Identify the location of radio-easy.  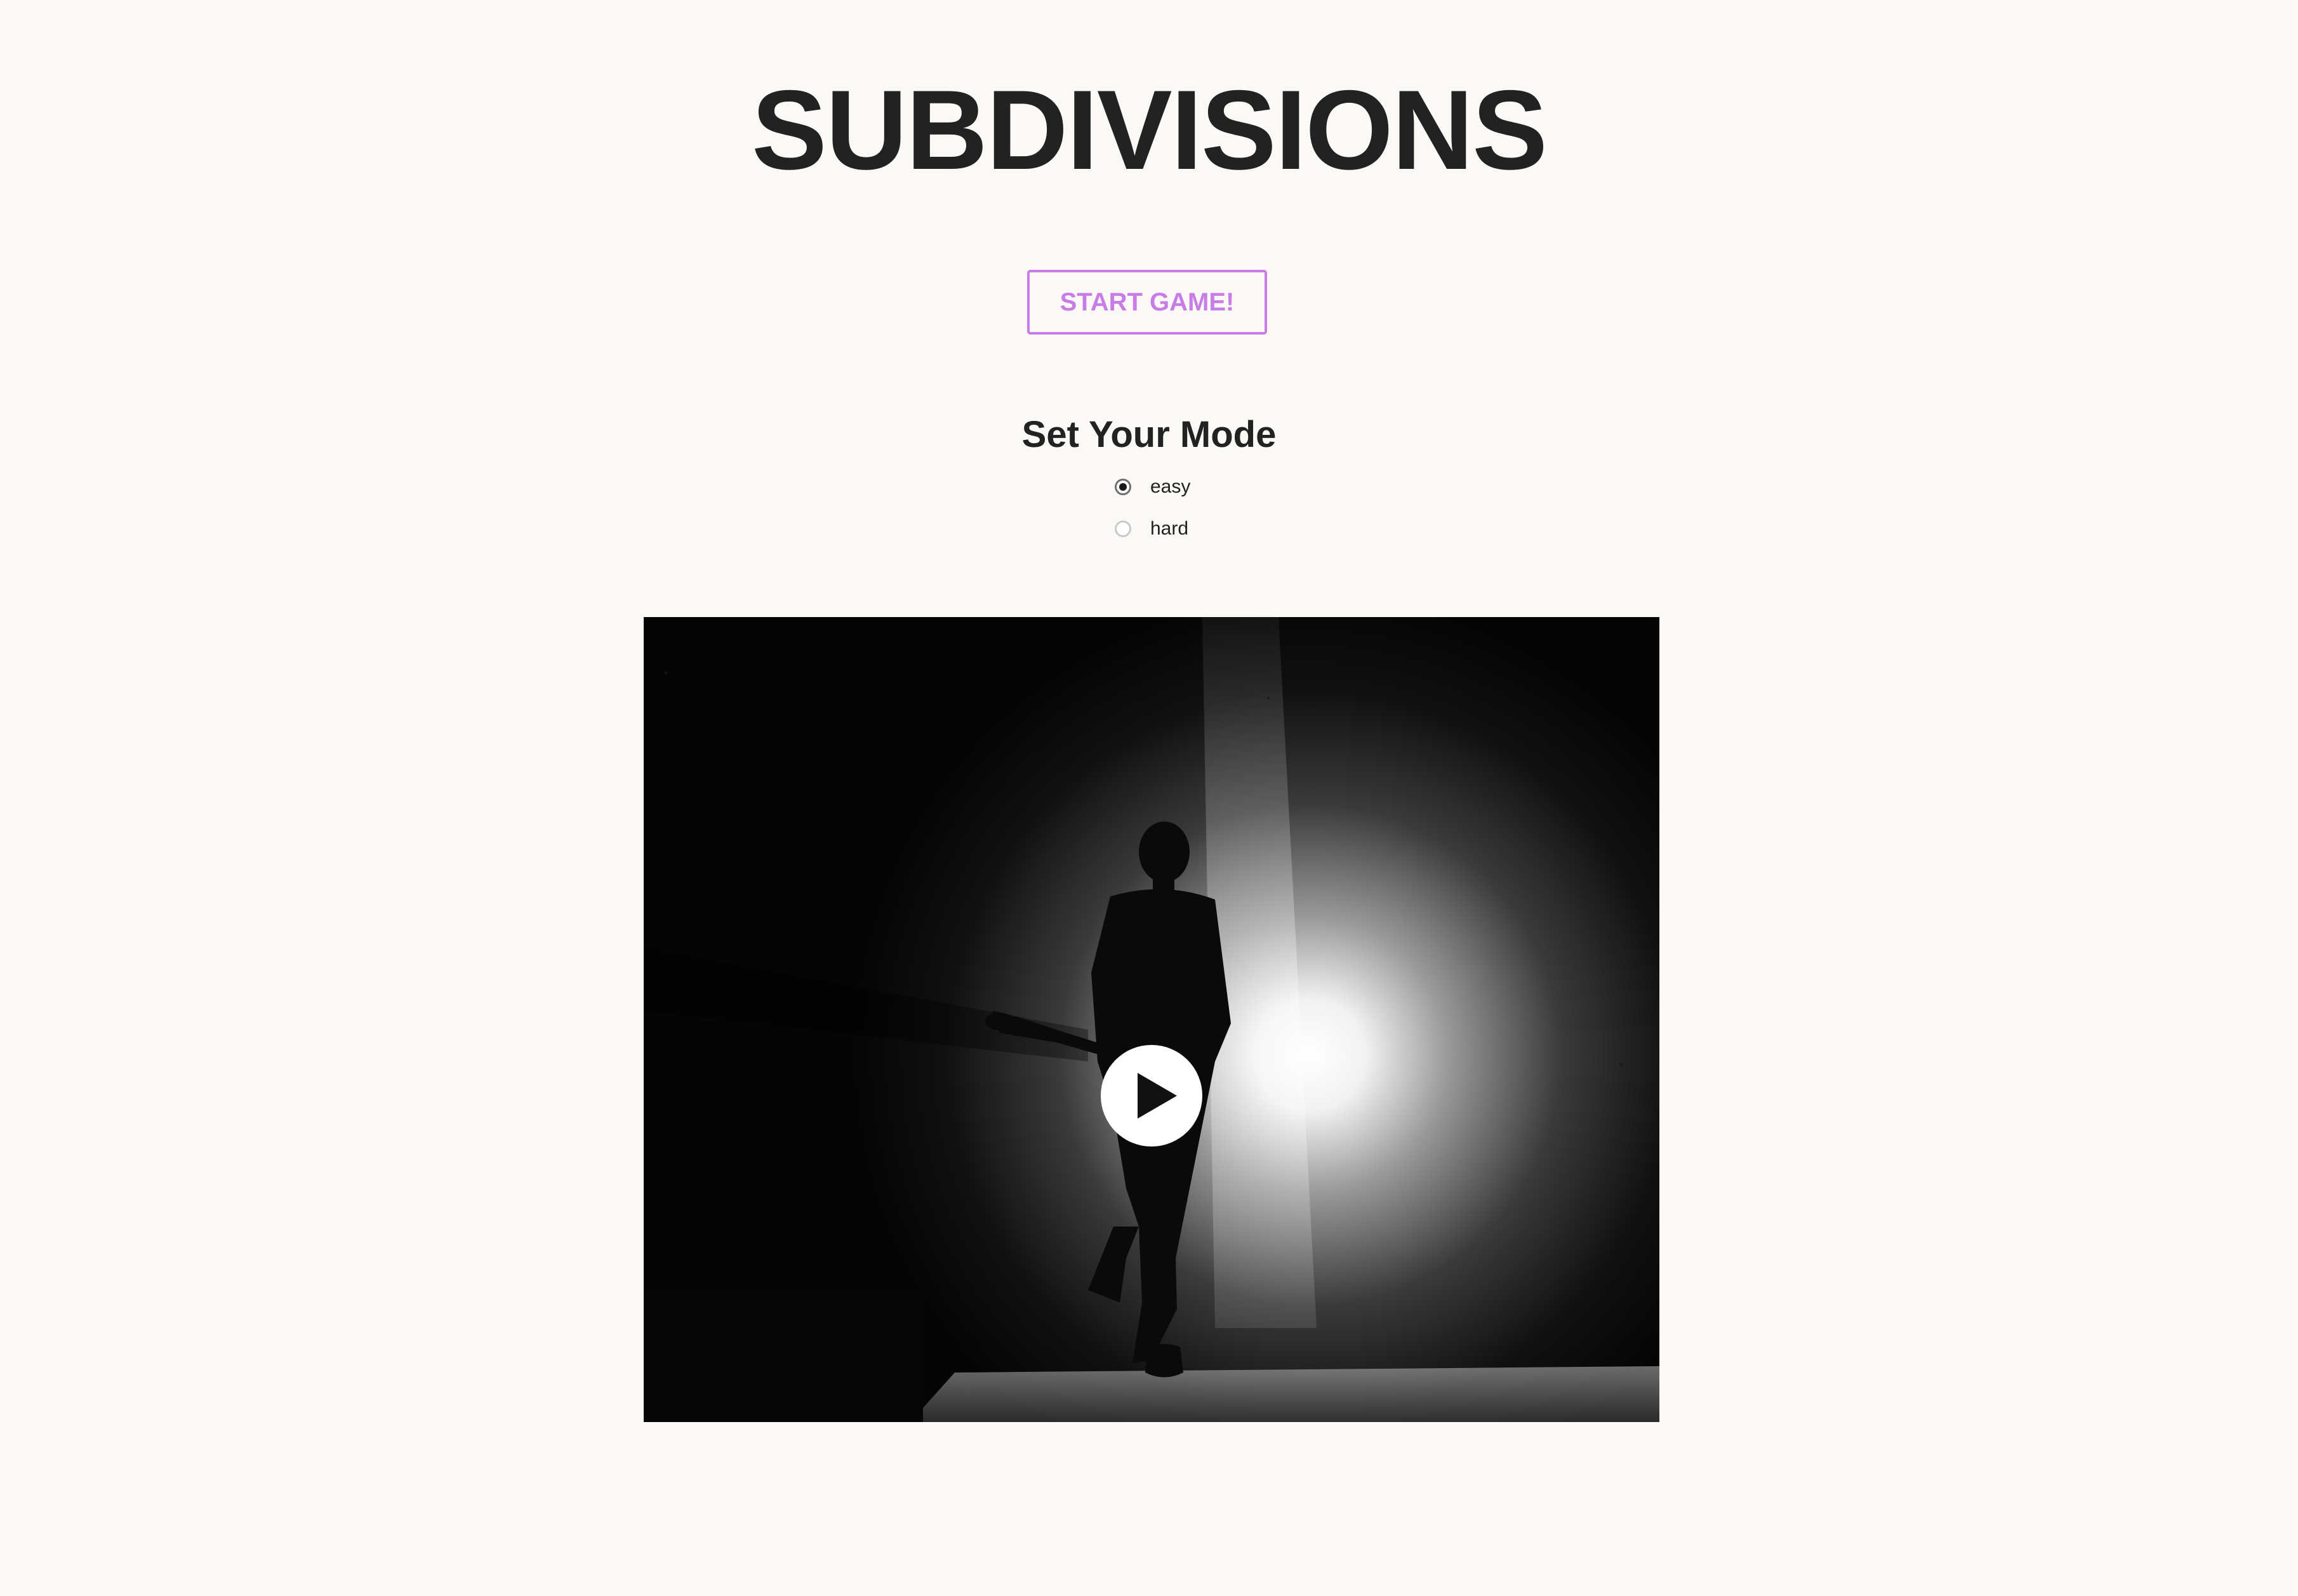
(1123, 487).